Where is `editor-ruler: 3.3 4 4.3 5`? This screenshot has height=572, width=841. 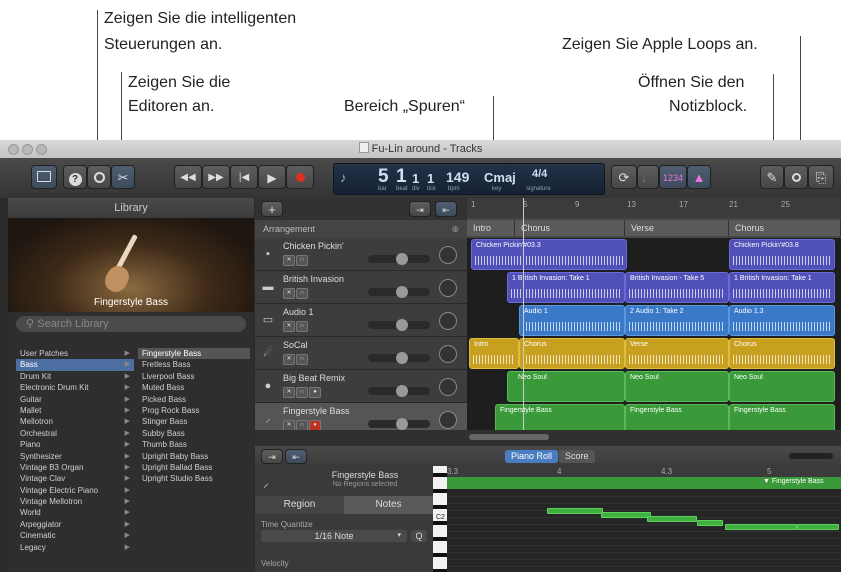
editor-ruler: 3.3 4 4.3 5 is located at coordinates (644, 471).